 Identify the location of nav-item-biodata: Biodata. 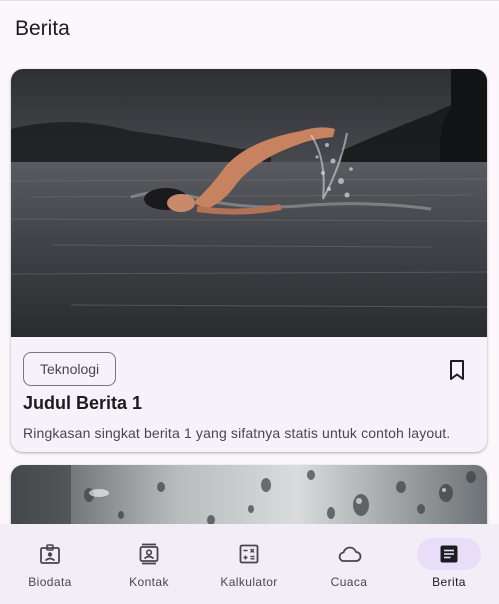
(50, 564).